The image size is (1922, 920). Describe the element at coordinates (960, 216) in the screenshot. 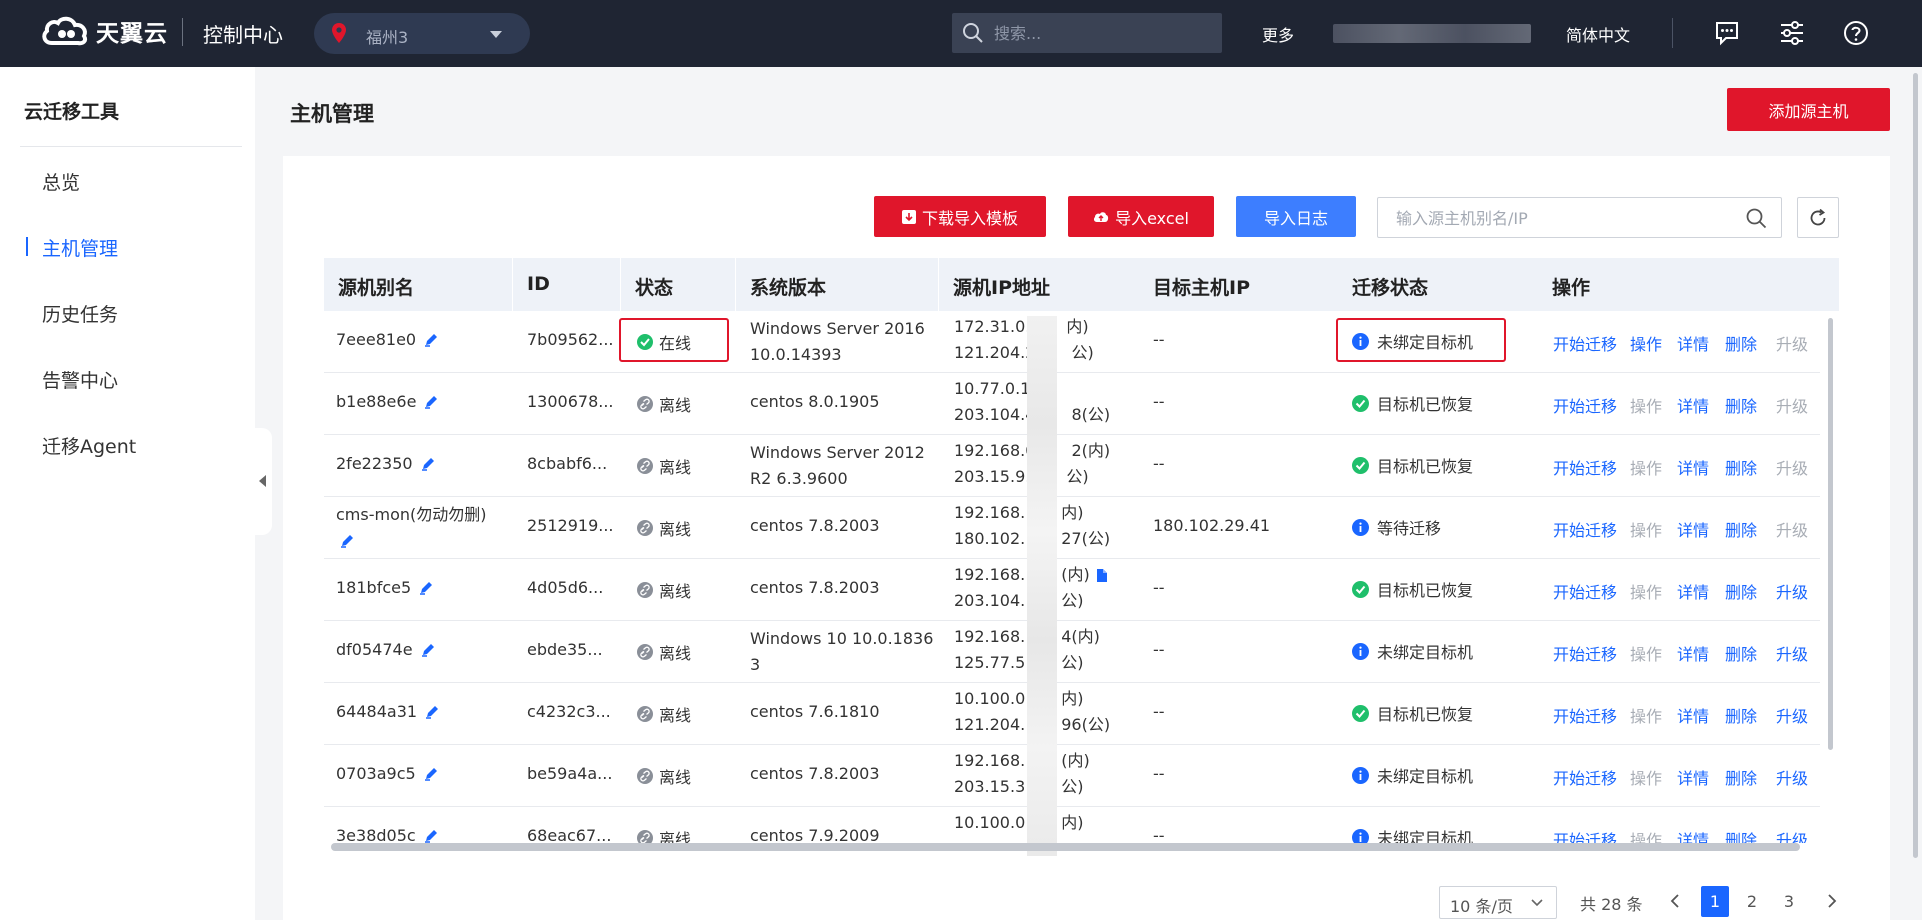

I see `download-template-button: 下载导入模板` at that location.